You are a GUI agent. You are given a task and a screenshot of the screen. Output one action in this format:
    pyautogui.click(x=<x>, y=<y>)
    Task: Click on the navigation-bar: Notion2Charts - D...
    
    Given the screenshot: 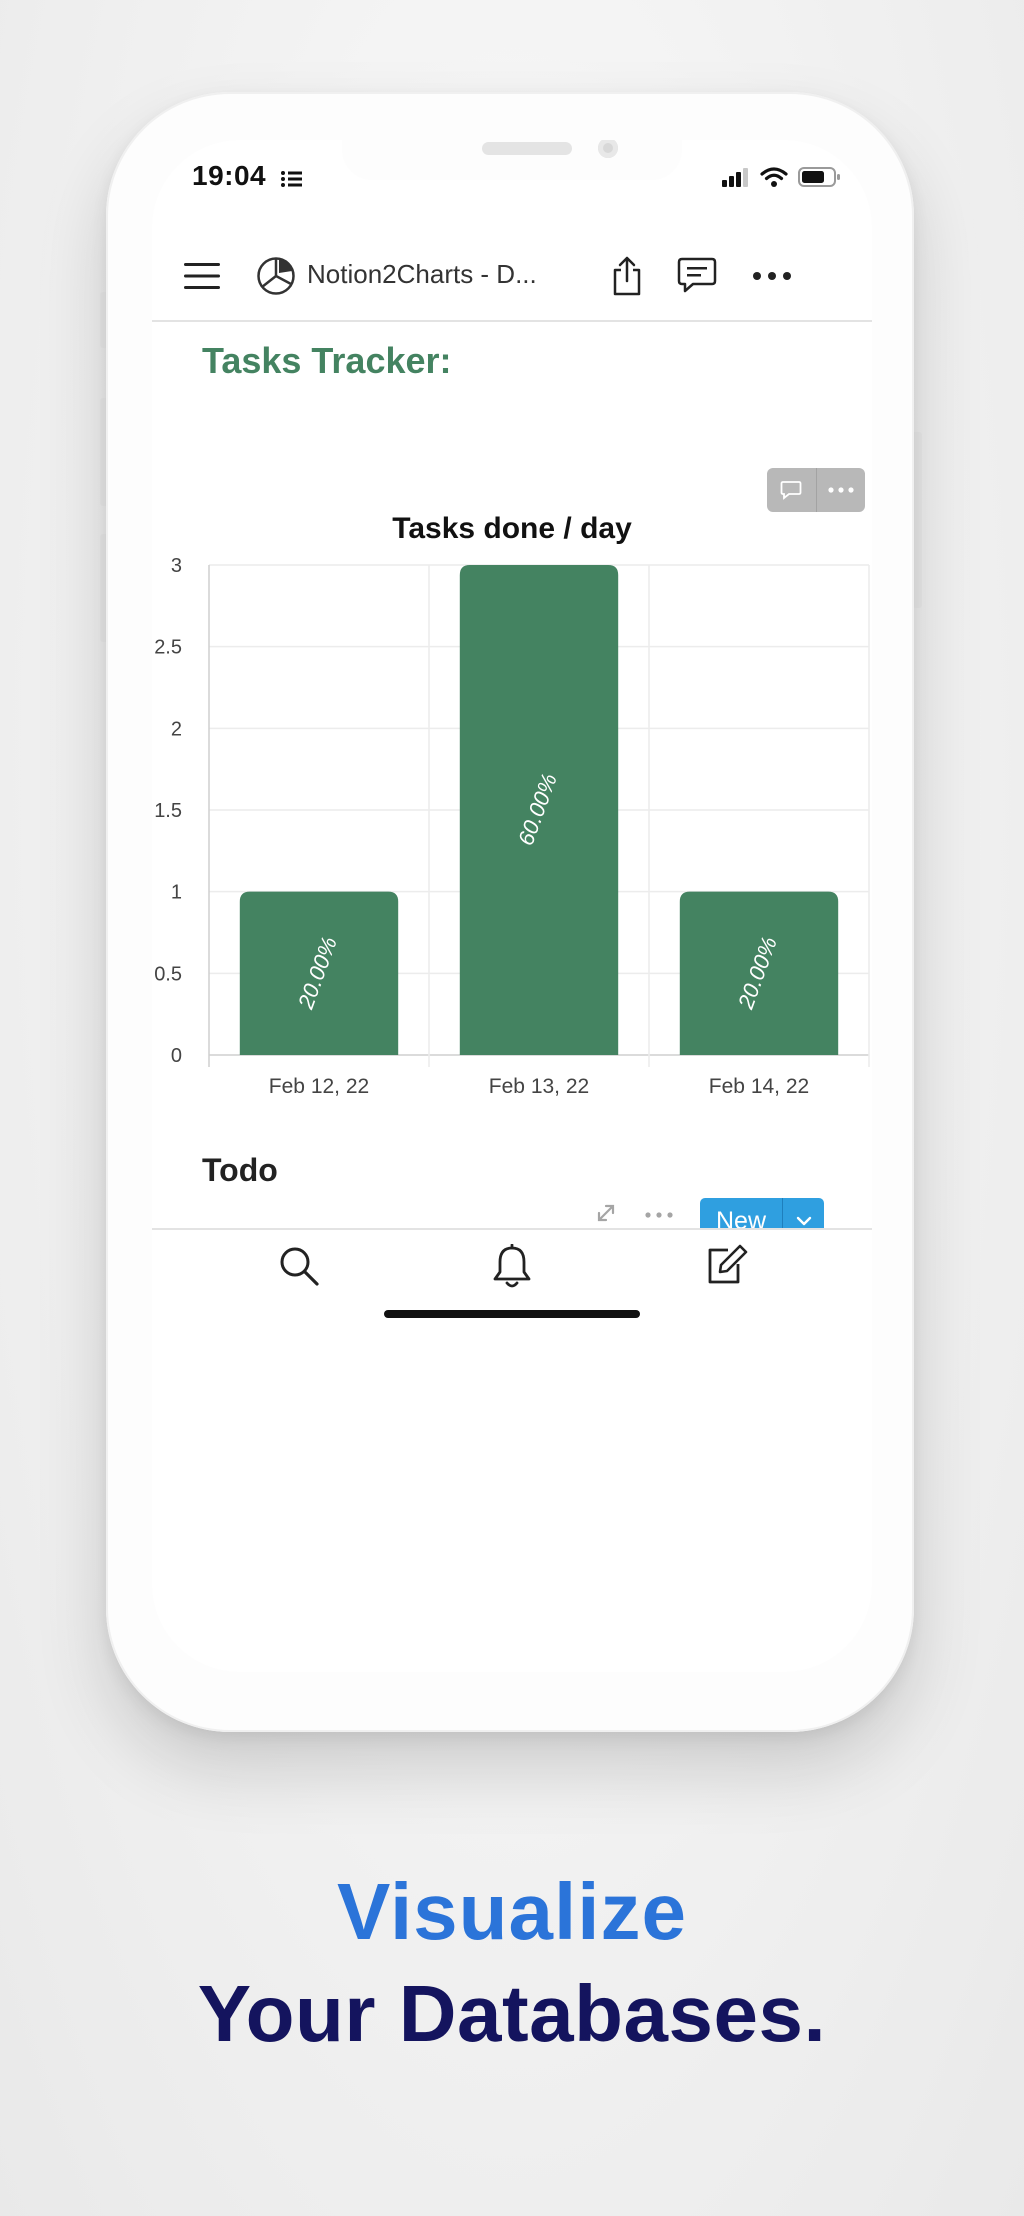 What is the action you would take?
    pyautogui.click(x=512, y=277)
    